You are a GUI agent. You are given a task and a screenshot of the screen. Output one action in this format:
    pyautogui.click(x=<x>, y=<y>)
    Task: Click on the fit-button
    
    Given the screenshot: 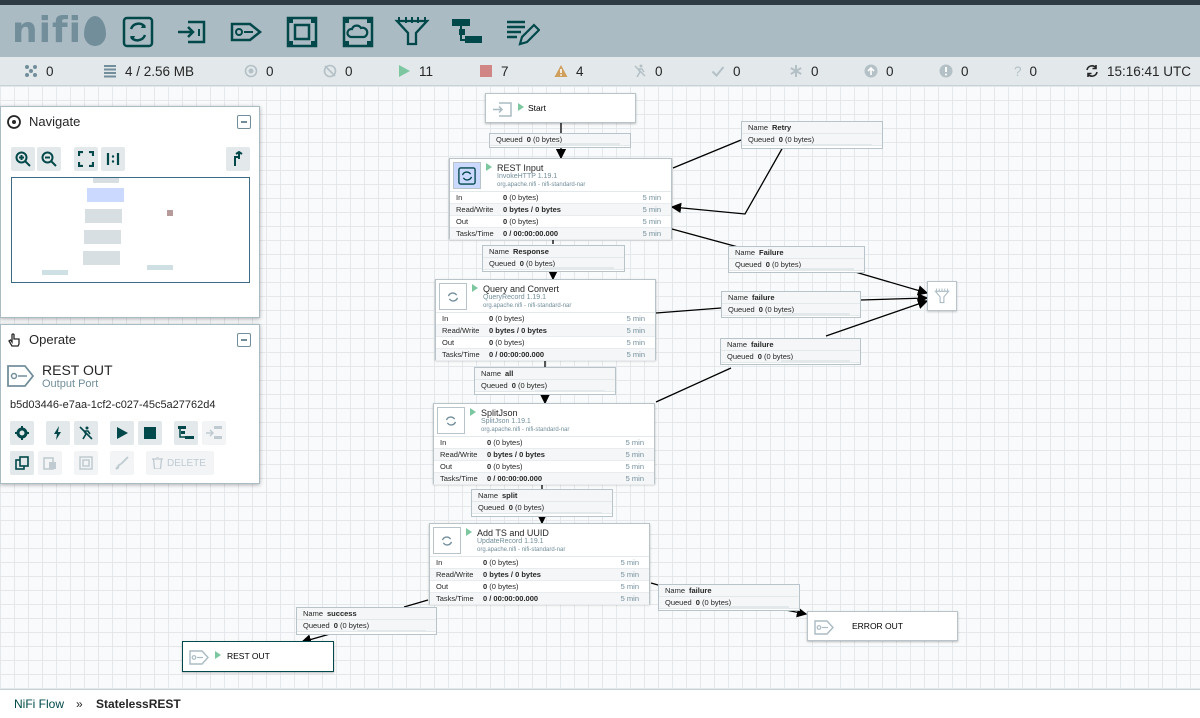 What is the action you would take?
    pyautogui.click(x=86, y=159)
    